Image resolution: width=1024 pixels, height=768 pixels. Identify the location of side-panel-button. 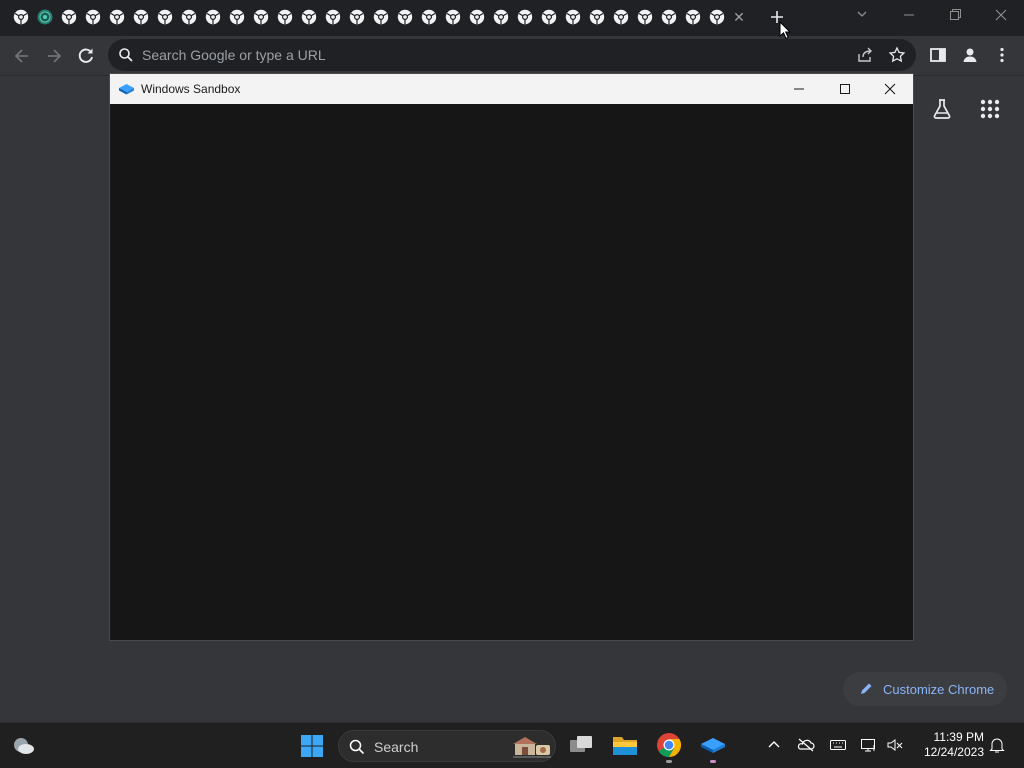
(938, 55).